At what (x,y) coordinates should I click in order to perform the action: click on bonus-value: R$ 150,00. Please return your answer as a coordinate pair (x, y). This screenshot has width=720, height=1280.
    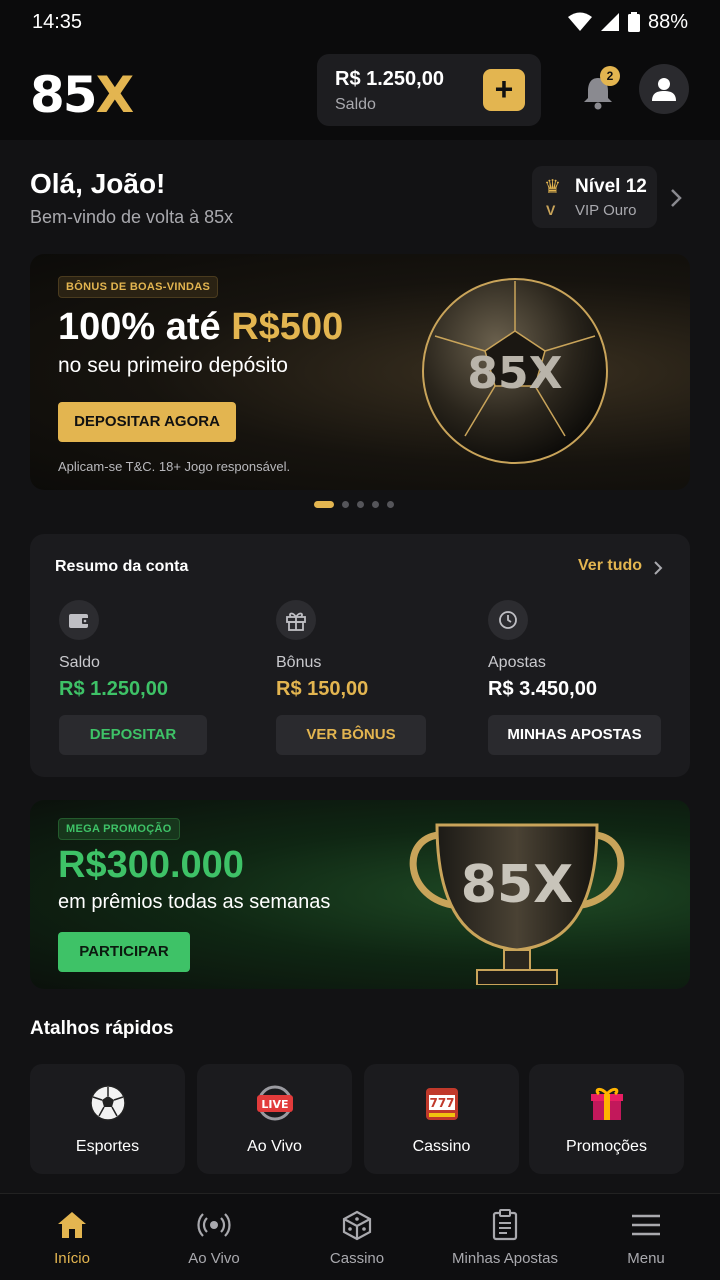
    Looking at the image, I should click on (322, 689).